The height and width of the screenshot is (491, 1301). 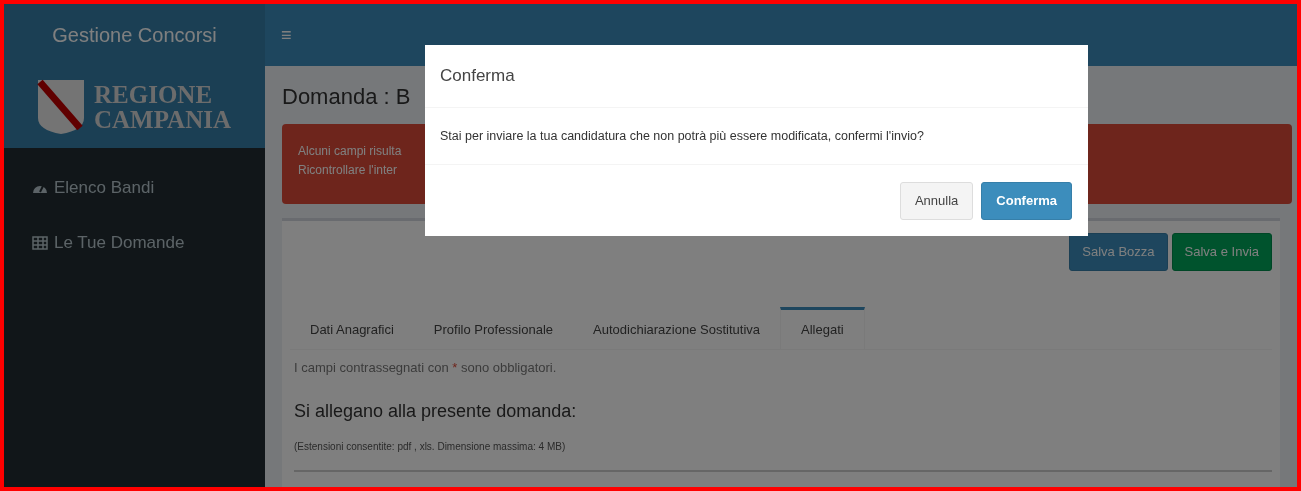 What do you see at coordinates (61, 107) in the screenshot?
I see `shield-icon` at bounding box center [61, 107].